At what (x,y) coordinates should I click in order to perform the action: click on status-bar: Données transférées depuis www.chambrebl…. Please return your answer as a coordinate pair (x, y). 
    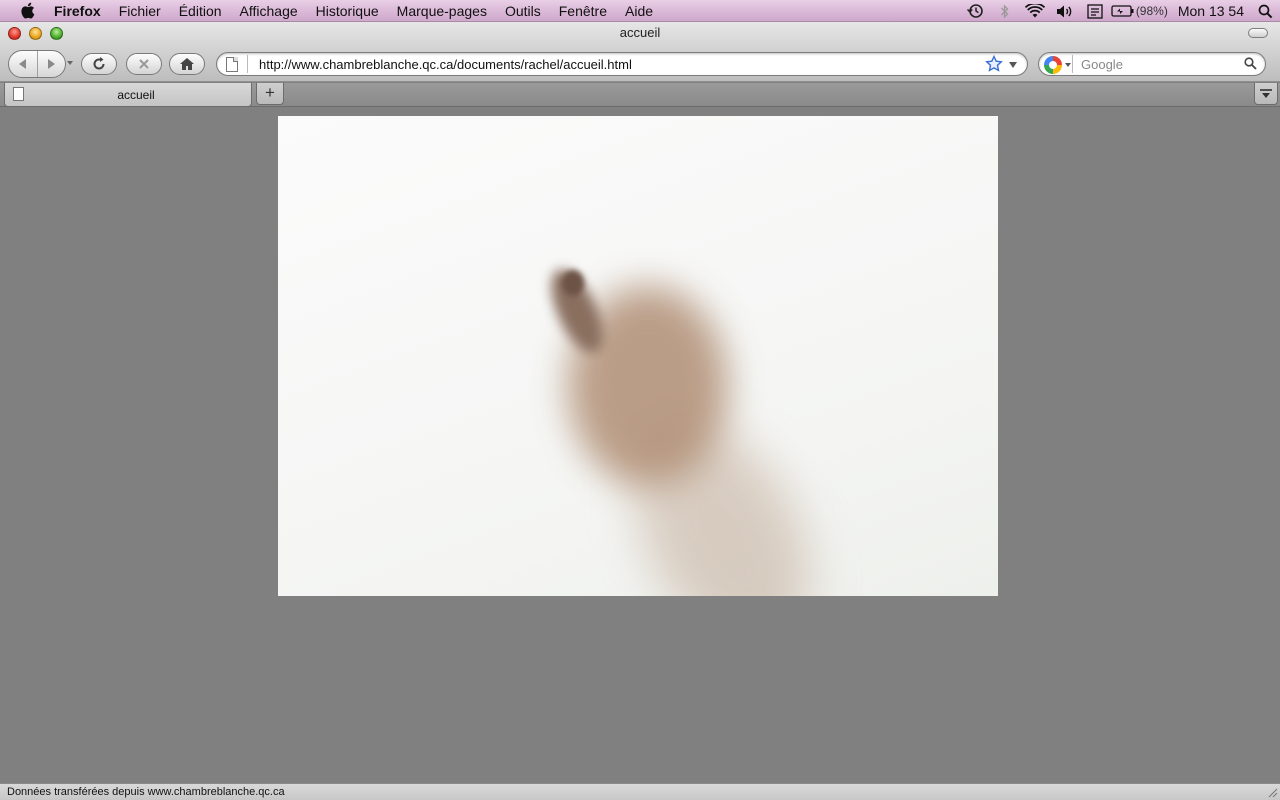
    Looking at the image, I should click on (640, 791).